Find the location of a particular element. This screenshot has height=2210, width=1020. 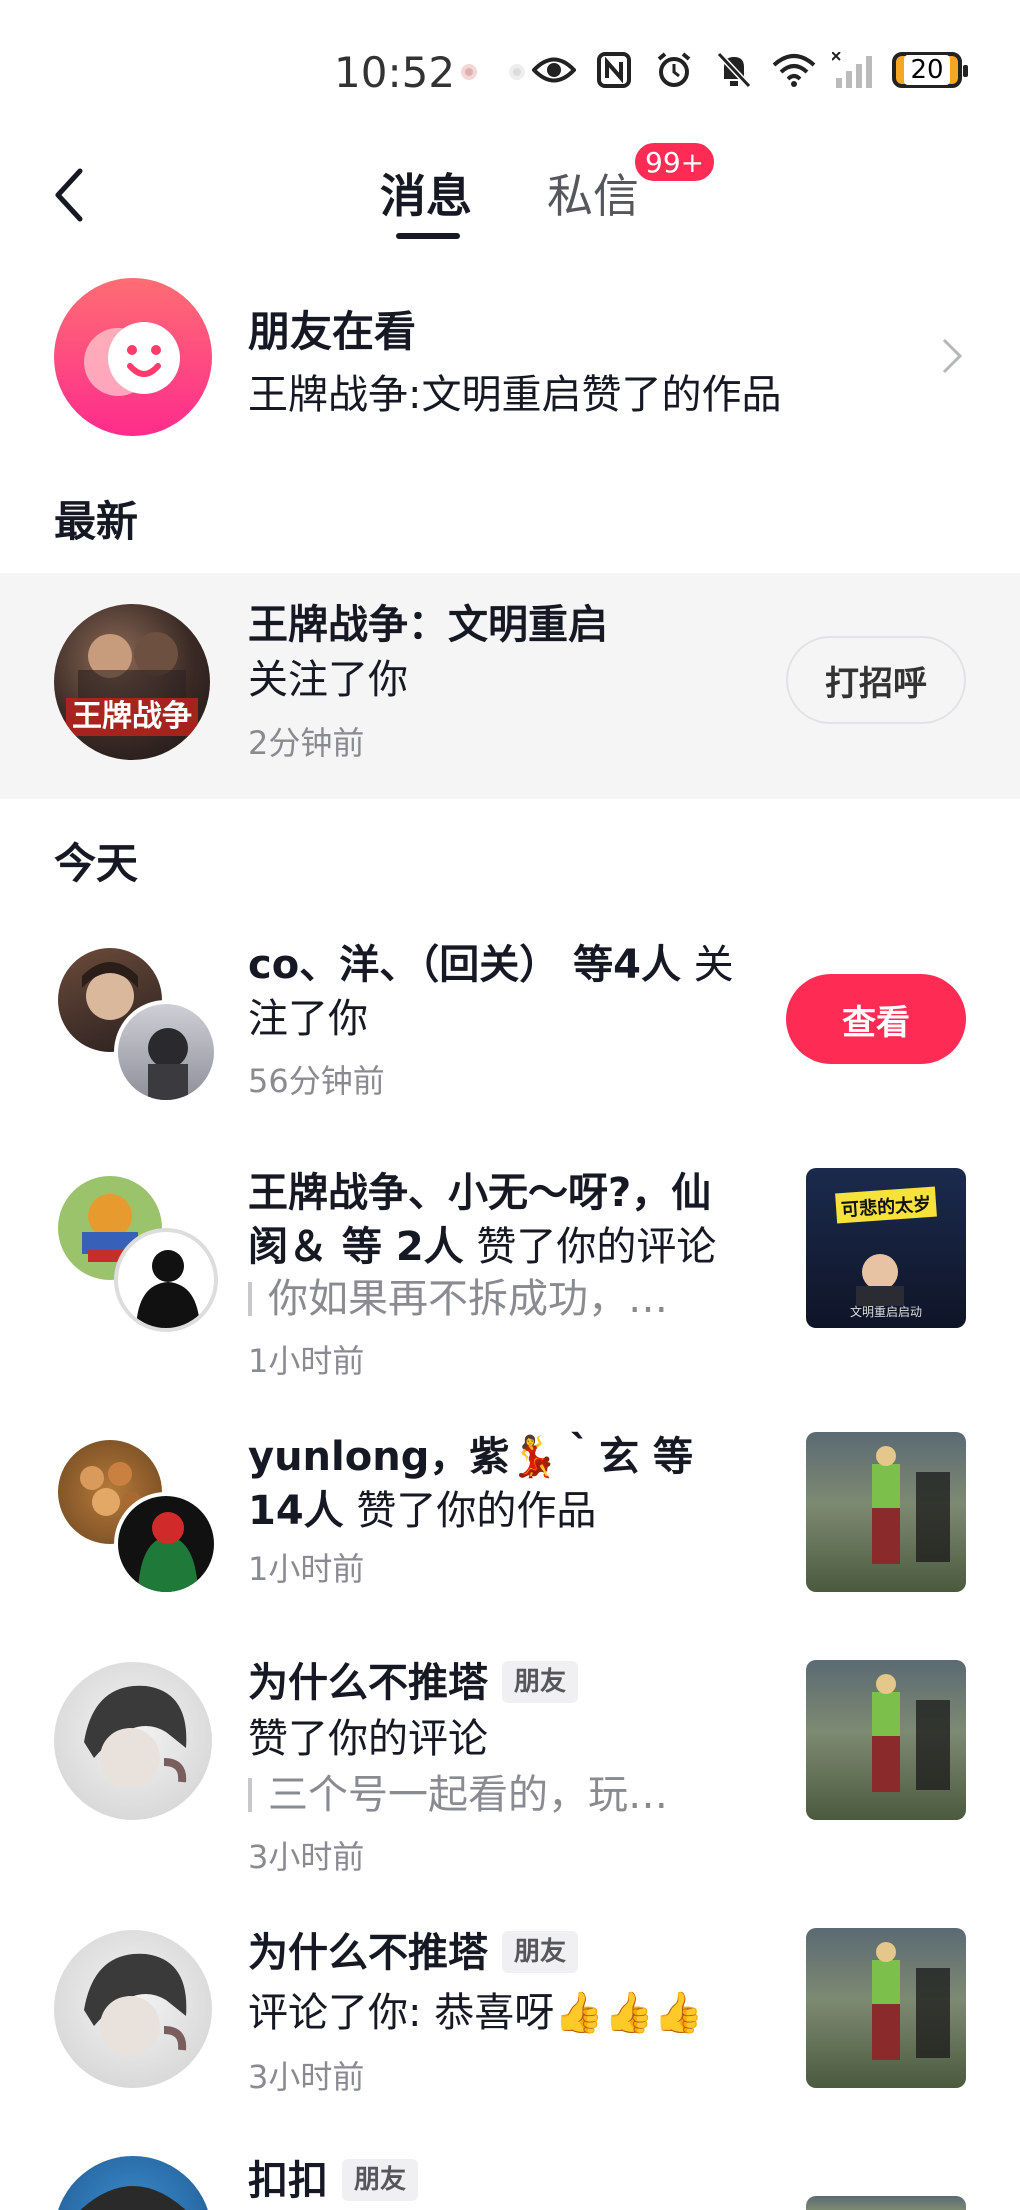

thumbnail-caption: 文明重启启动 is located at coordinates (886, 1311).